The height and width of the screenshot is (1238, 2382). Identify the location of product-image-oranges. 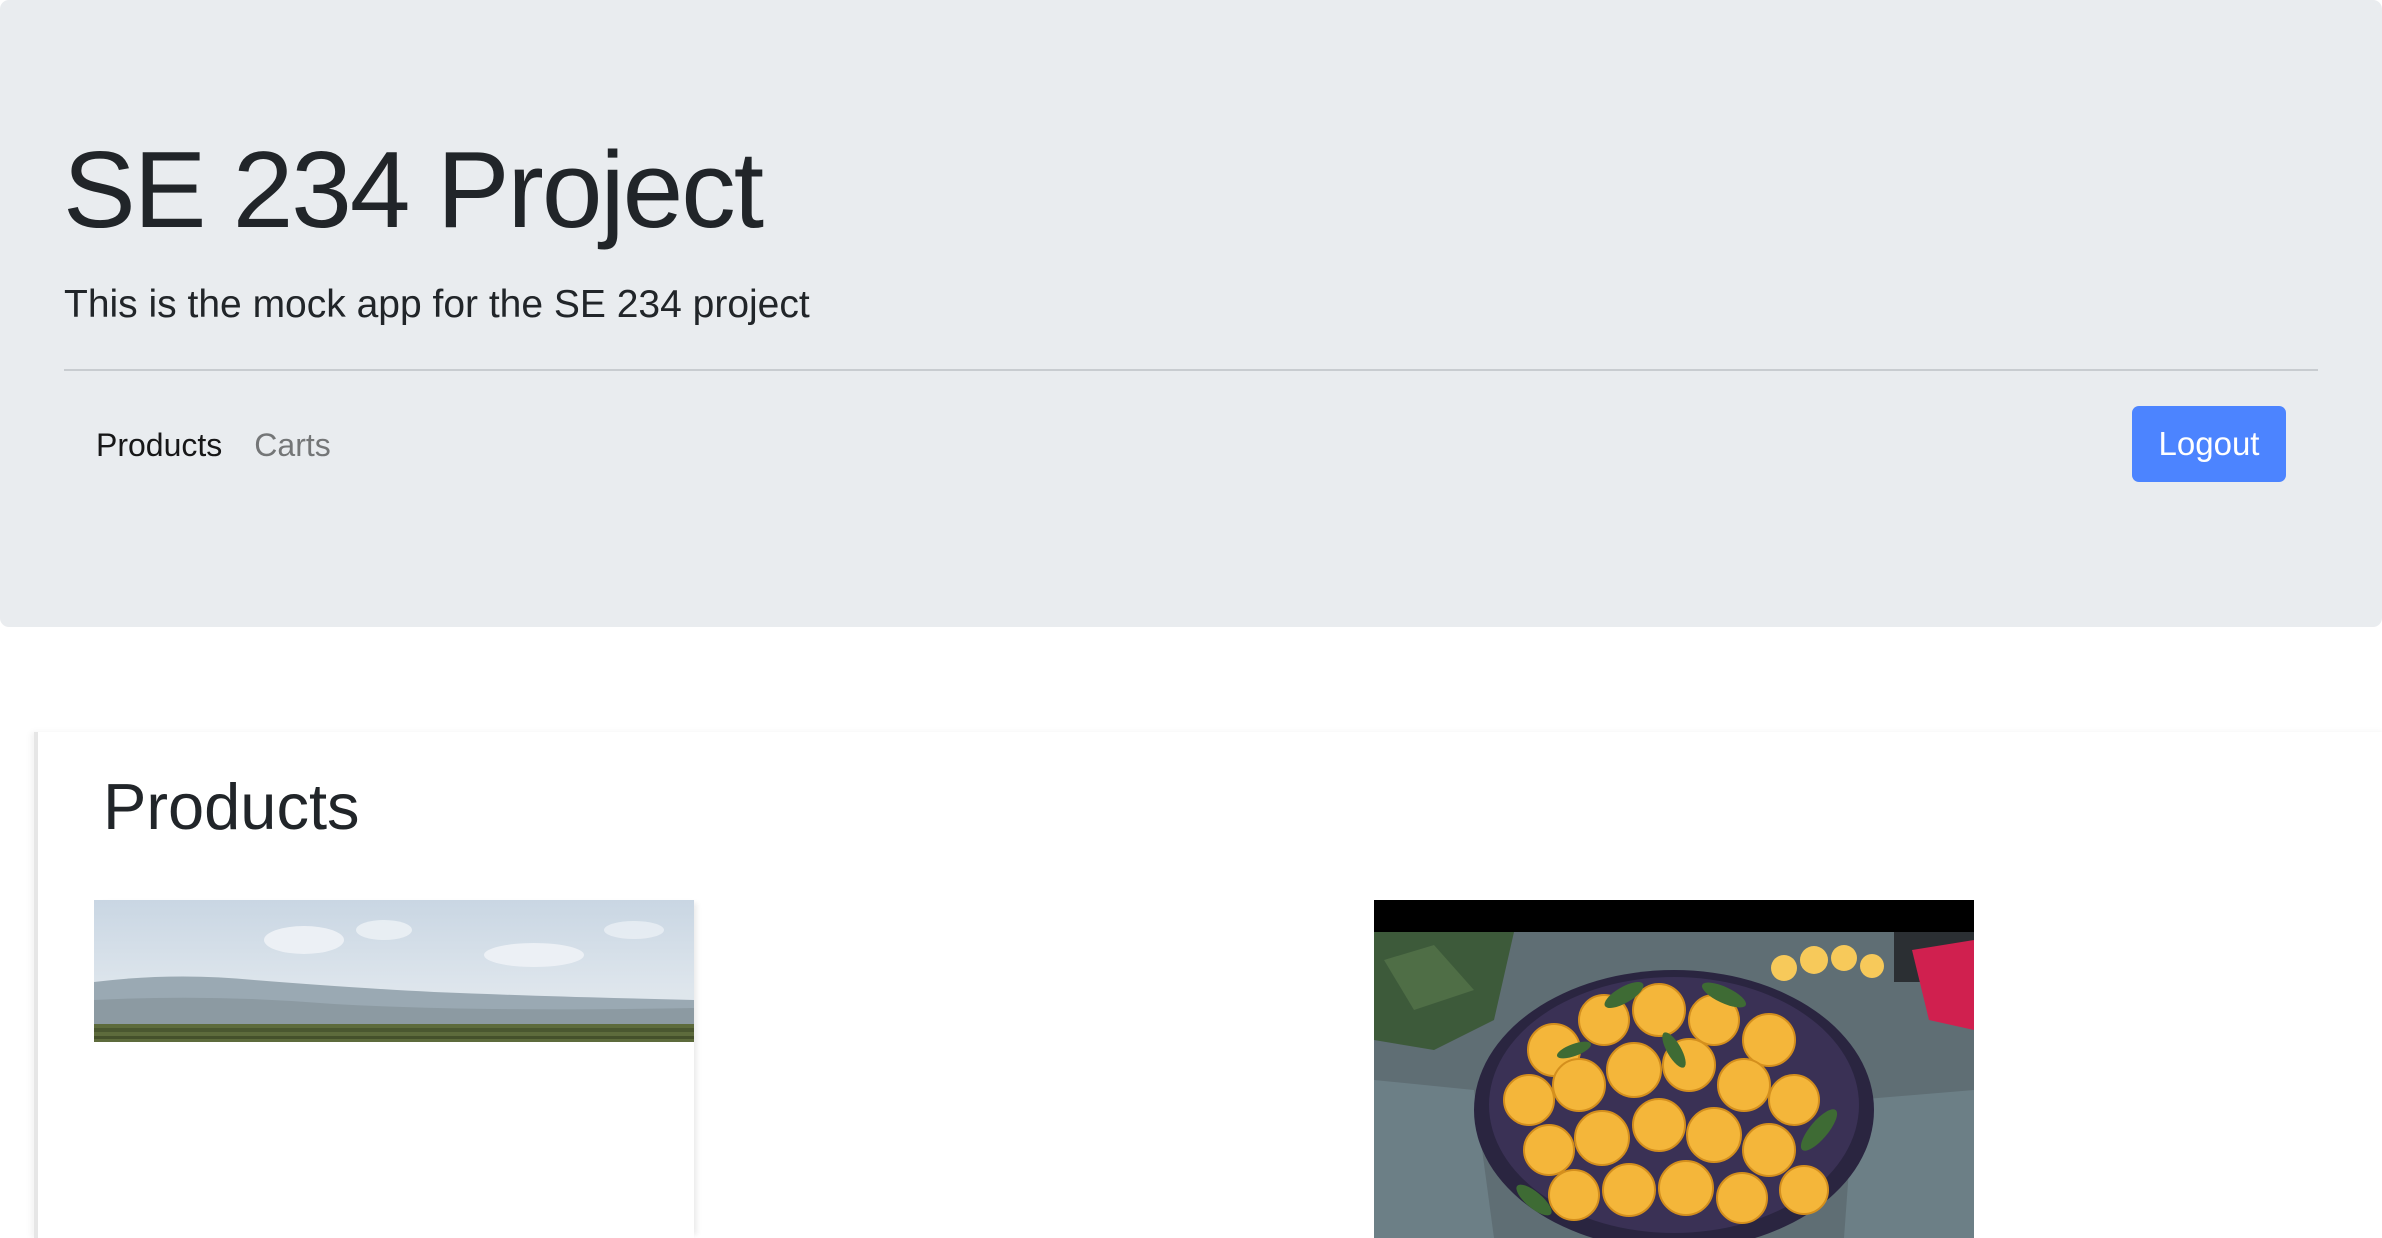
(1674, 1069).